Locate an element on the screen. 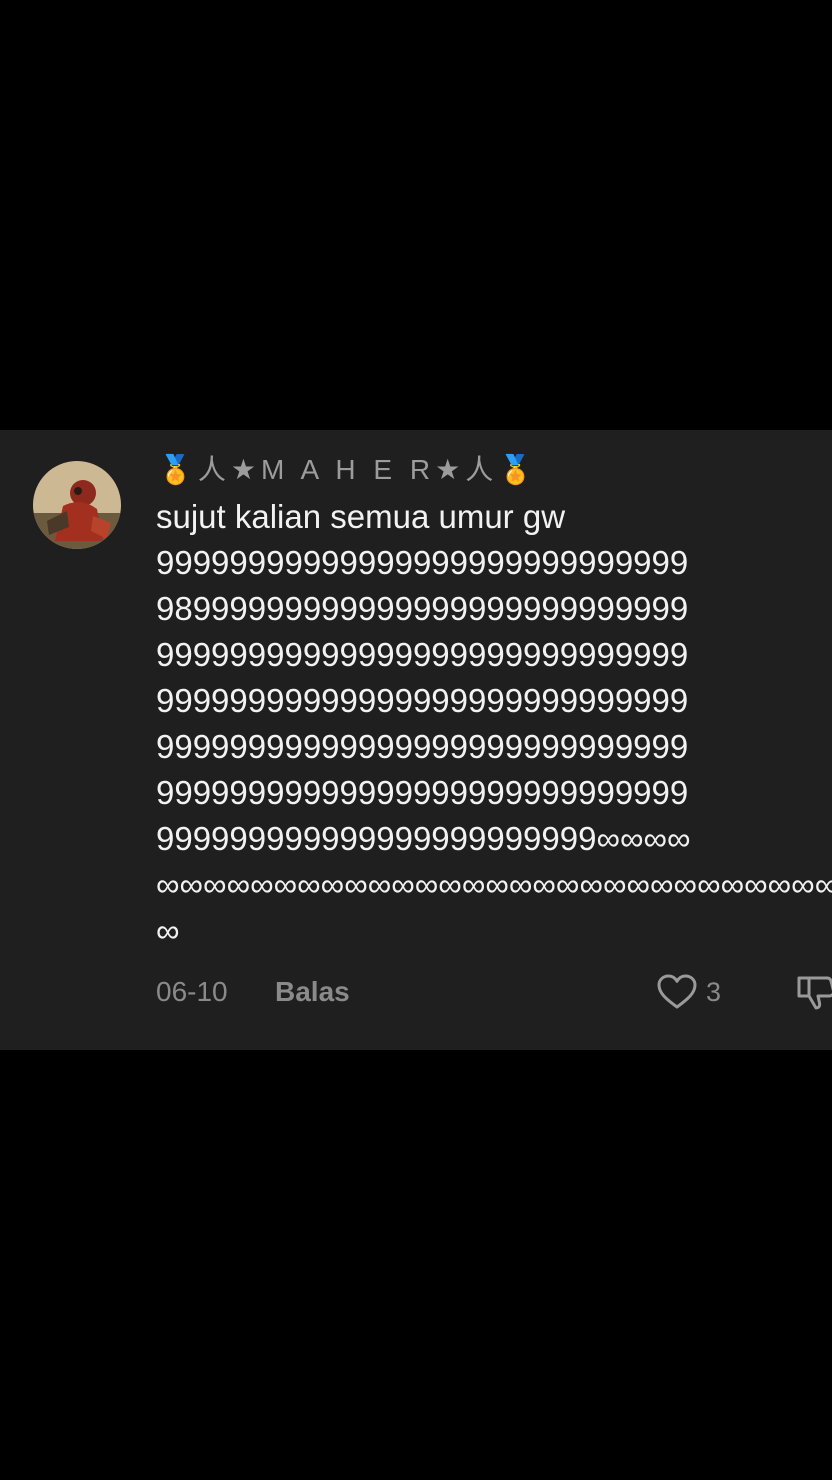  comment-actions-row: 06-10 Balas 3 is located at coordinates (416, 992).